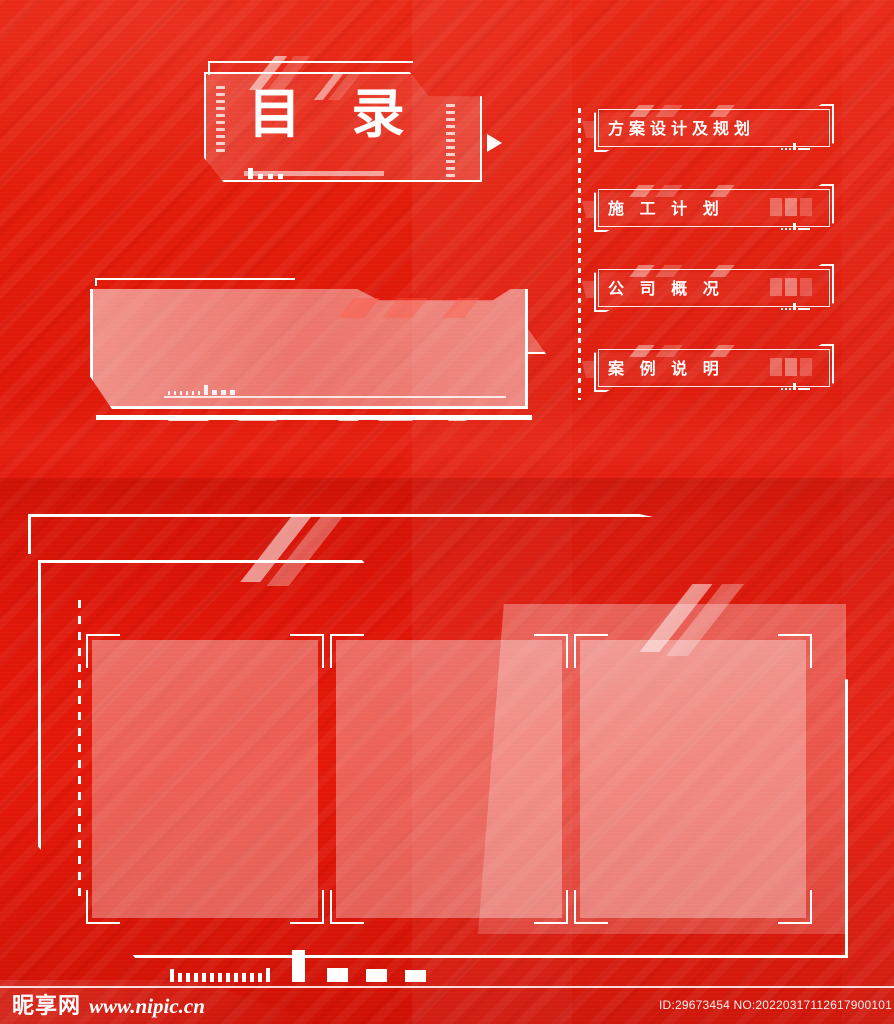 The height and width of the screenshot is (1024, 894). What do you see at coordinates (450, 140) in the screenshot?
I see `title-tick-column-right` at bounding box center [450, 140].